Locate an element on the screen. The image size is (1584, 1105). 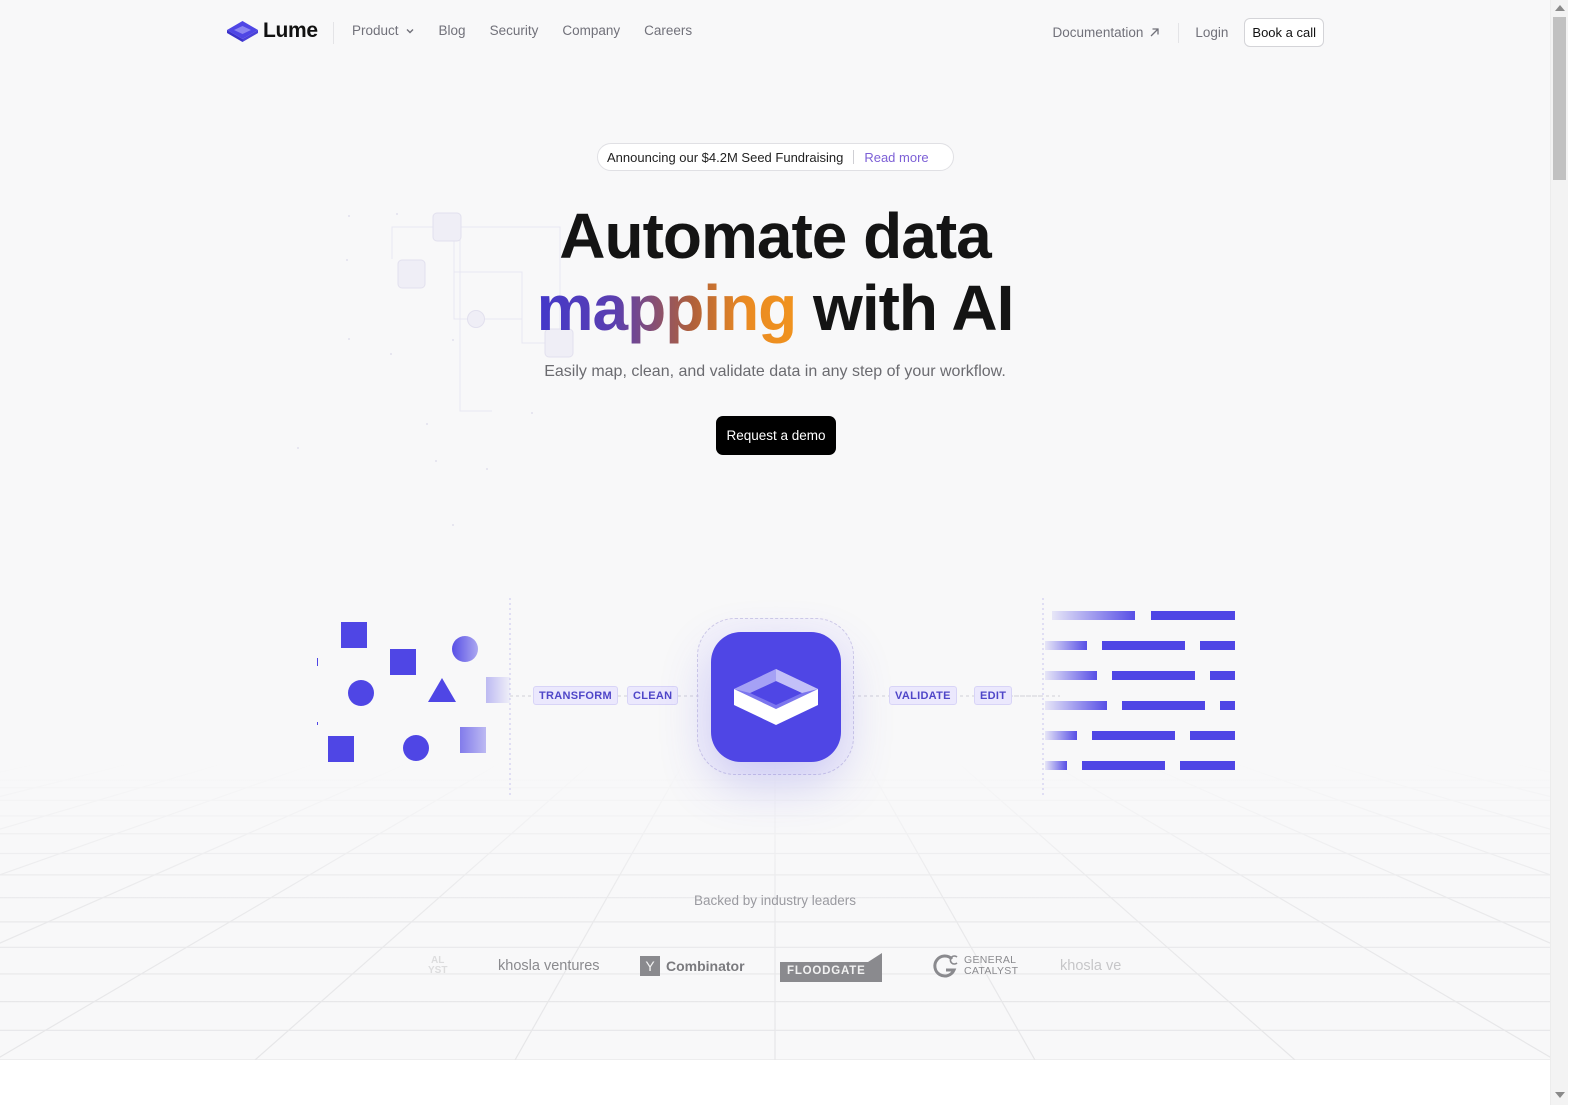
backer-logo-y-combinator: Y Combinator is located at coordinates (692, 966).